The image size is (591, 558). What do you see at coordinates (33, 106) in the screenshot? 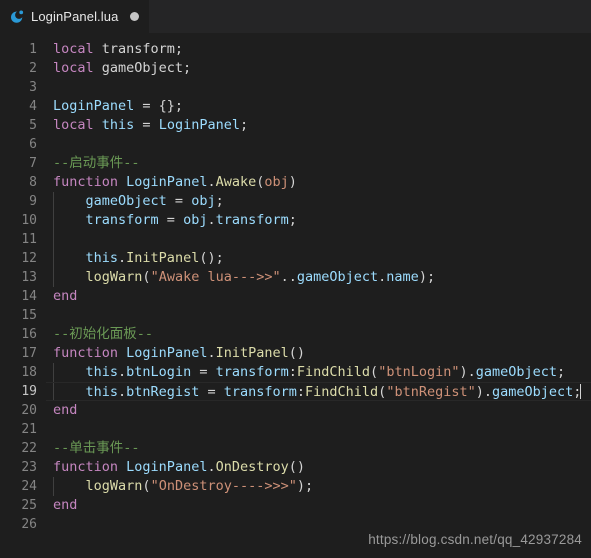
I see `line-number: 4` at bounding box center [33, 106].